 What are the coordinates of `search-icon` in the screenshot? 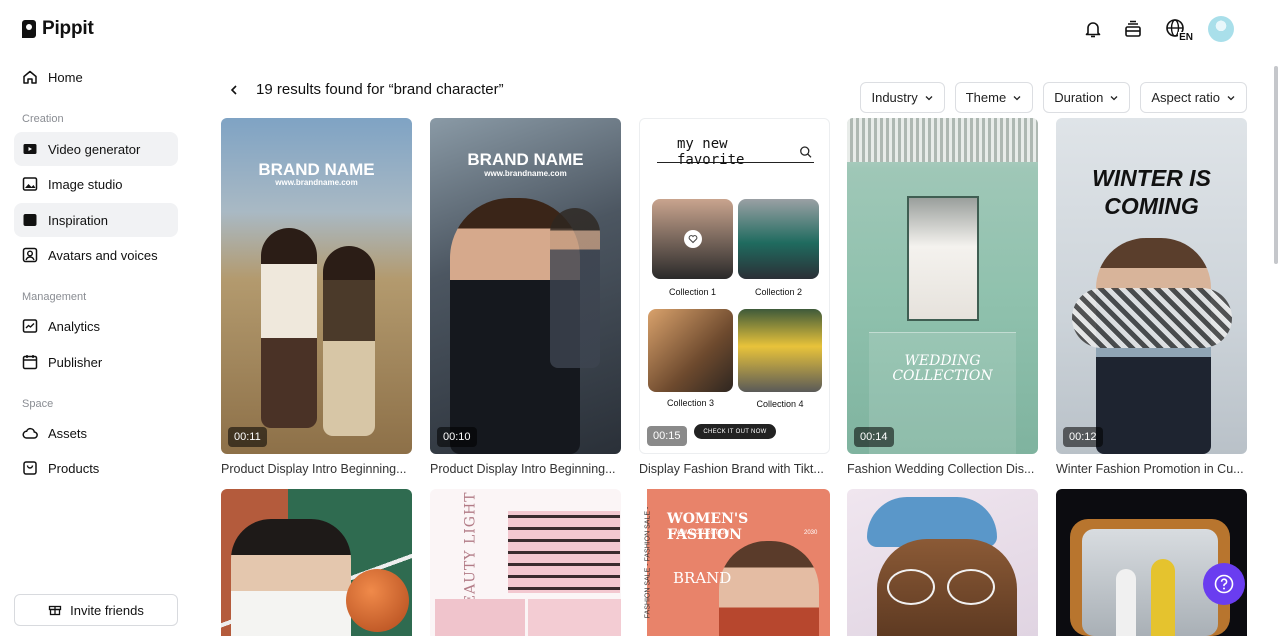 It's located at (805, 151).